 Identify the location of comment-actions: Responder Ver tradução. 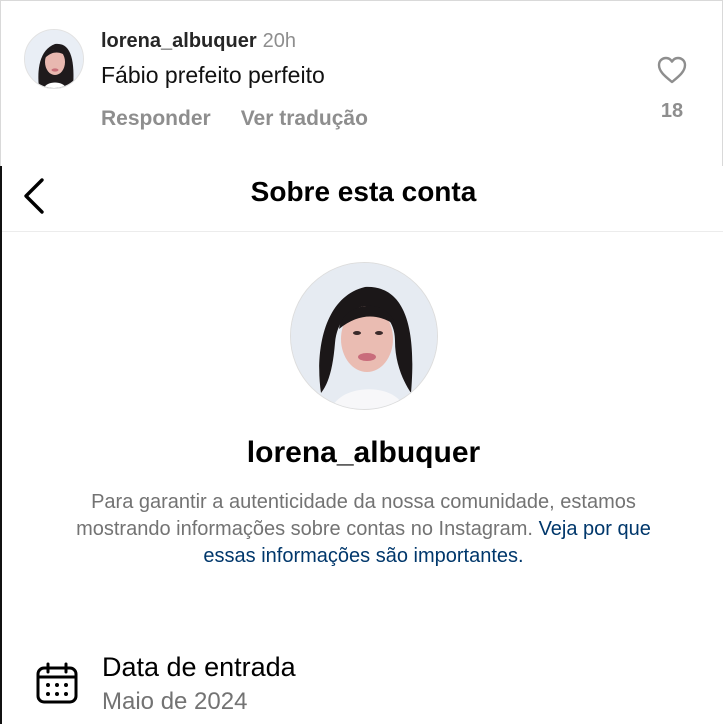
(249, 119).